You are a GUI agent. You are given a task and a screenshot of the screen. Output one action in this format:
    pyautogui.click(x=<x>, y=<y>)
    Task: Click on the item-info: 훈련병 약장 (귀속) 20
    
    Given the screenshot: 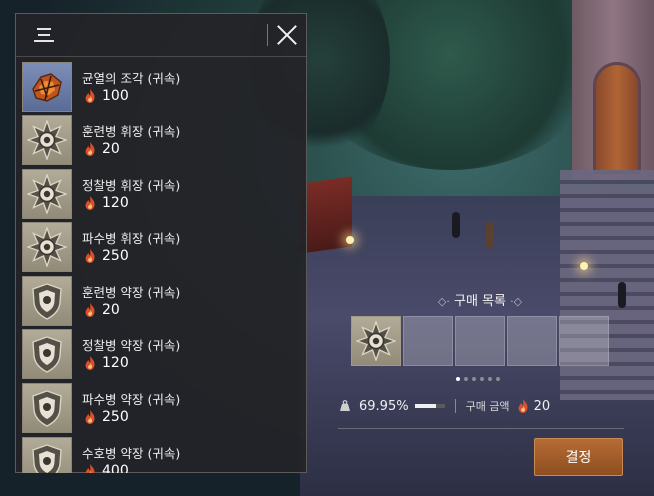 What is the action you would take?
    pyautogui.click(x=131, y=301)
    